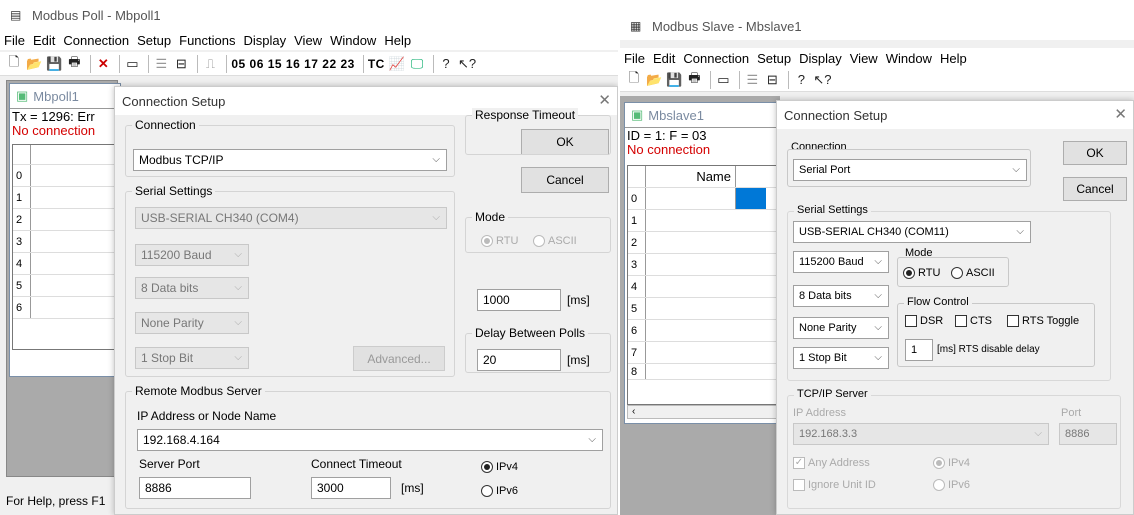 The image size is (1134, 515). Describe the element at coordinates (691, 176) in the screenshot. I see `name-column-header: Name` at that location.